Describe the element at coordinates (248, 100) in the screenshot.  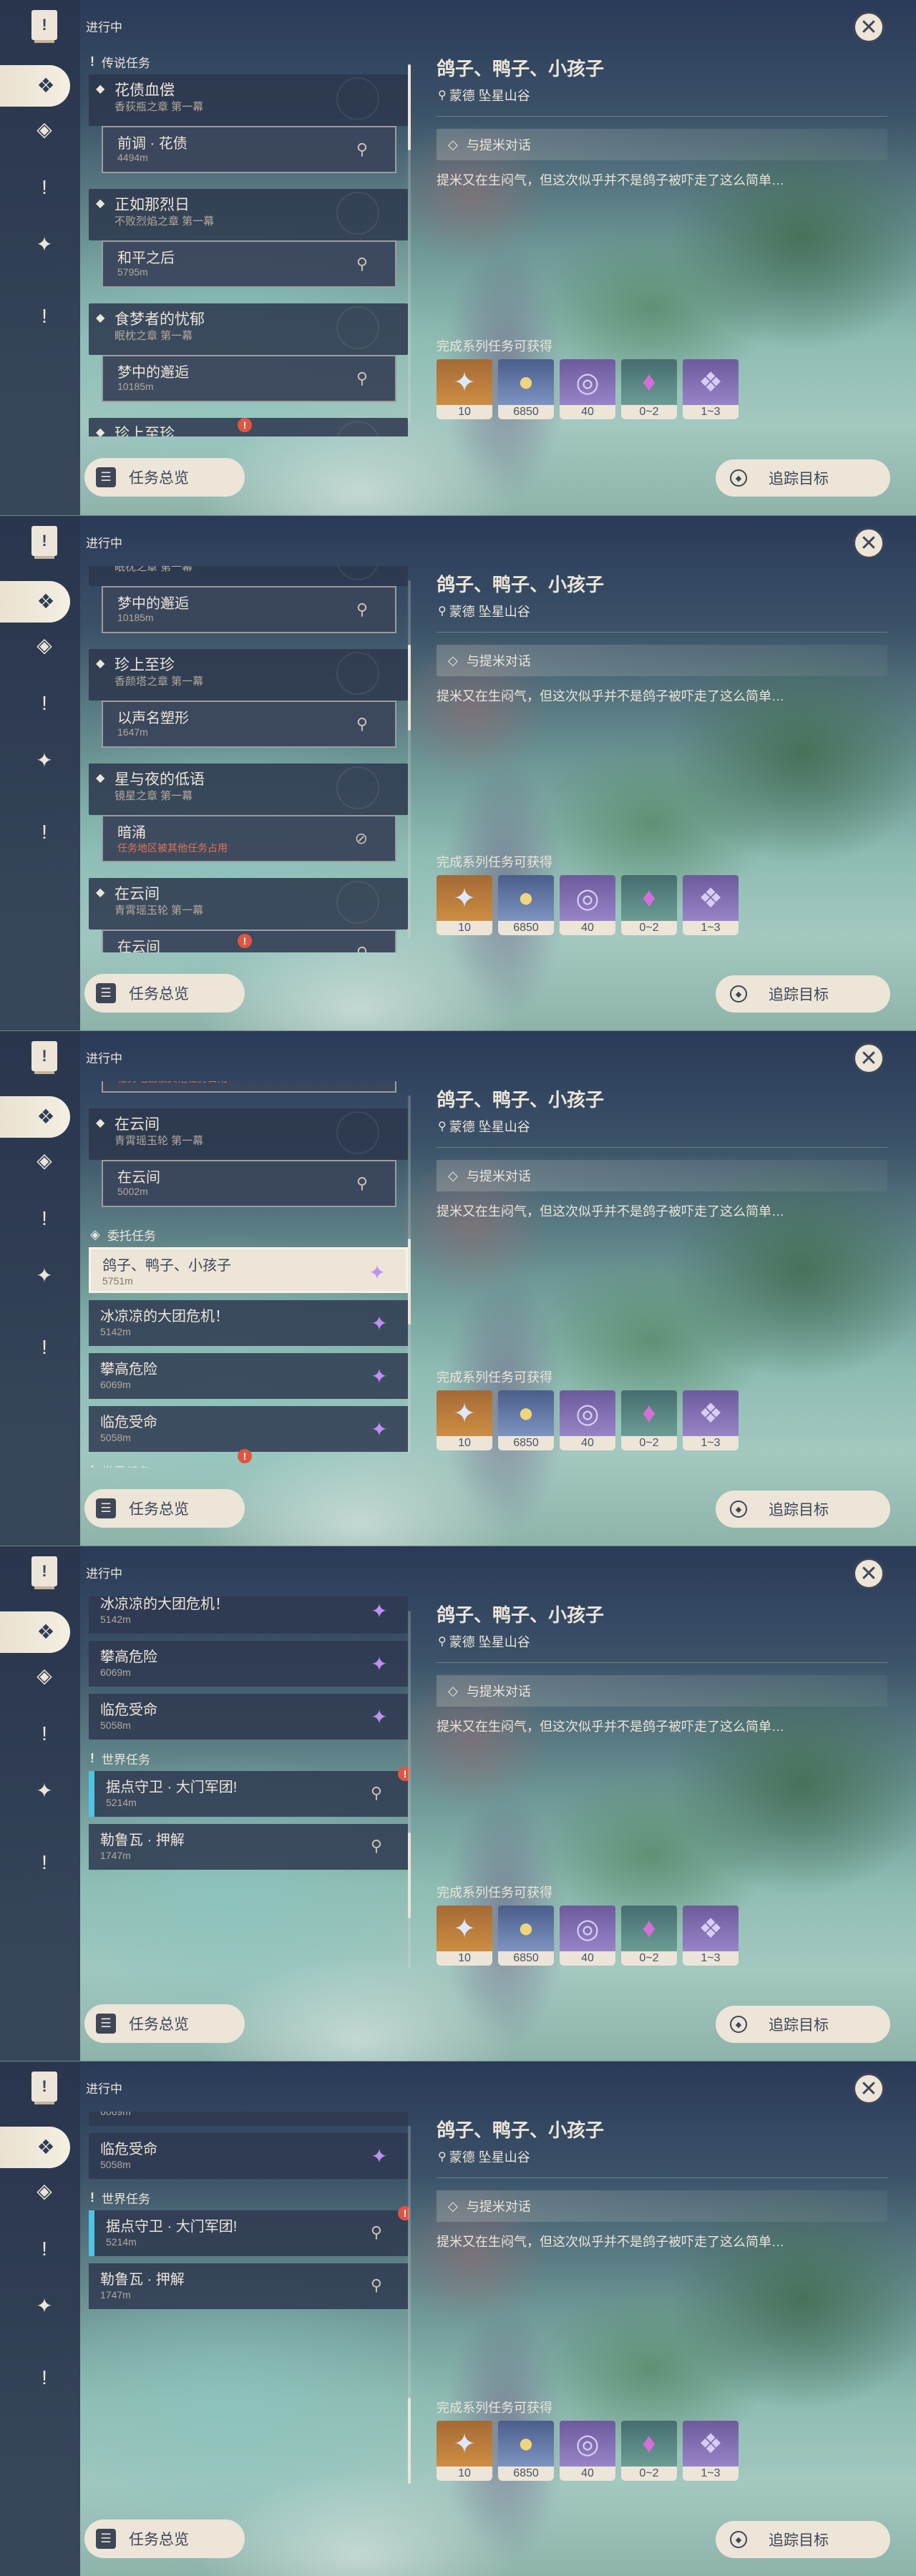
I see `quest-header-0: ◆ 花债血偿 香荻瓶之章 第一幕` at that location.